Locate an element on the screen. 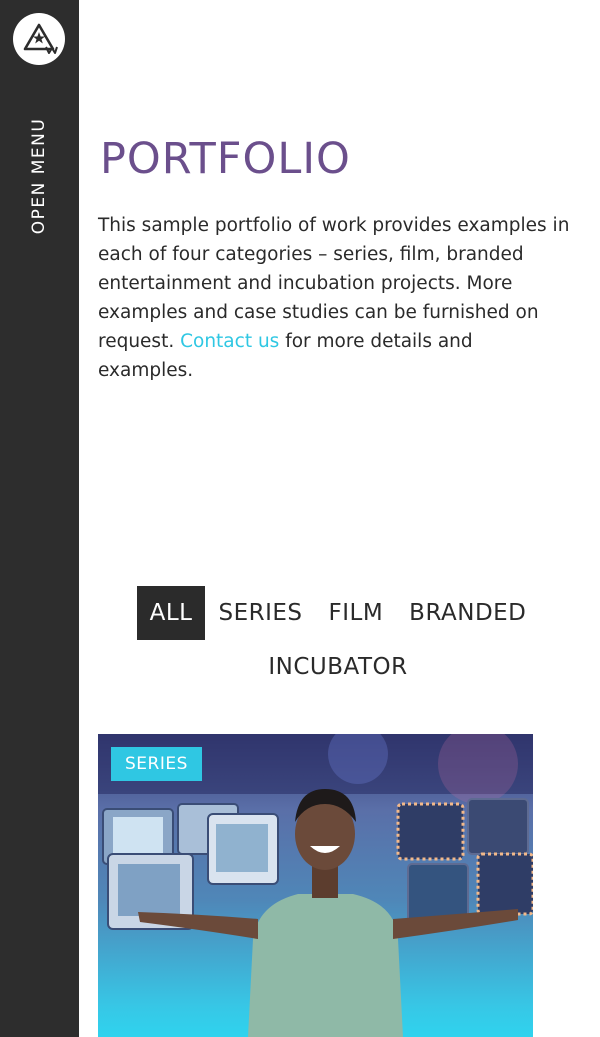  filter-row-1: ALL SERIES FILM BRANDED is located at coordinates (338, 613).